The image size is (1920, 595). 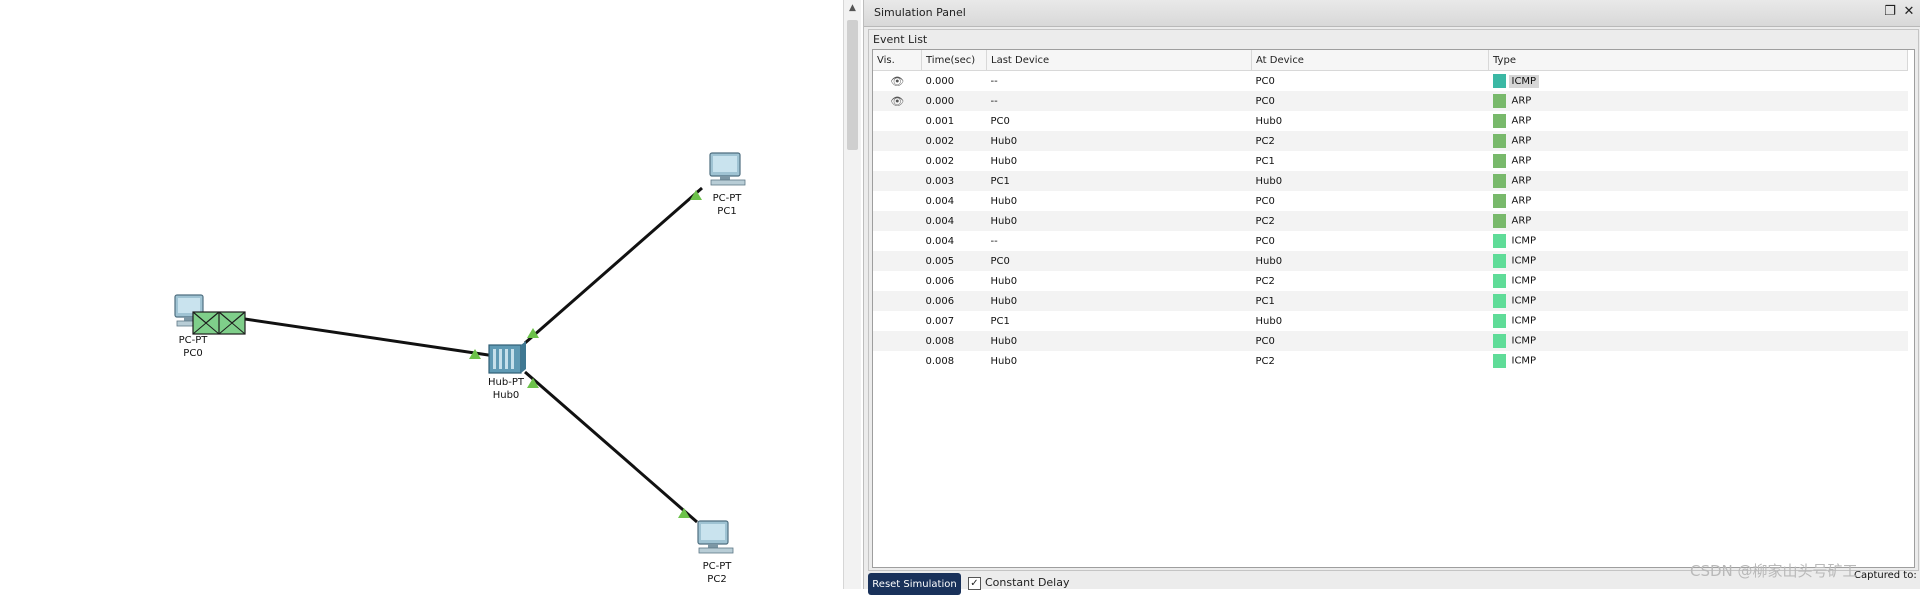 What do you see at coordinates (994, 81) in the screenshot?
I see `event-last-device: --` at bounding box center [994, 81].